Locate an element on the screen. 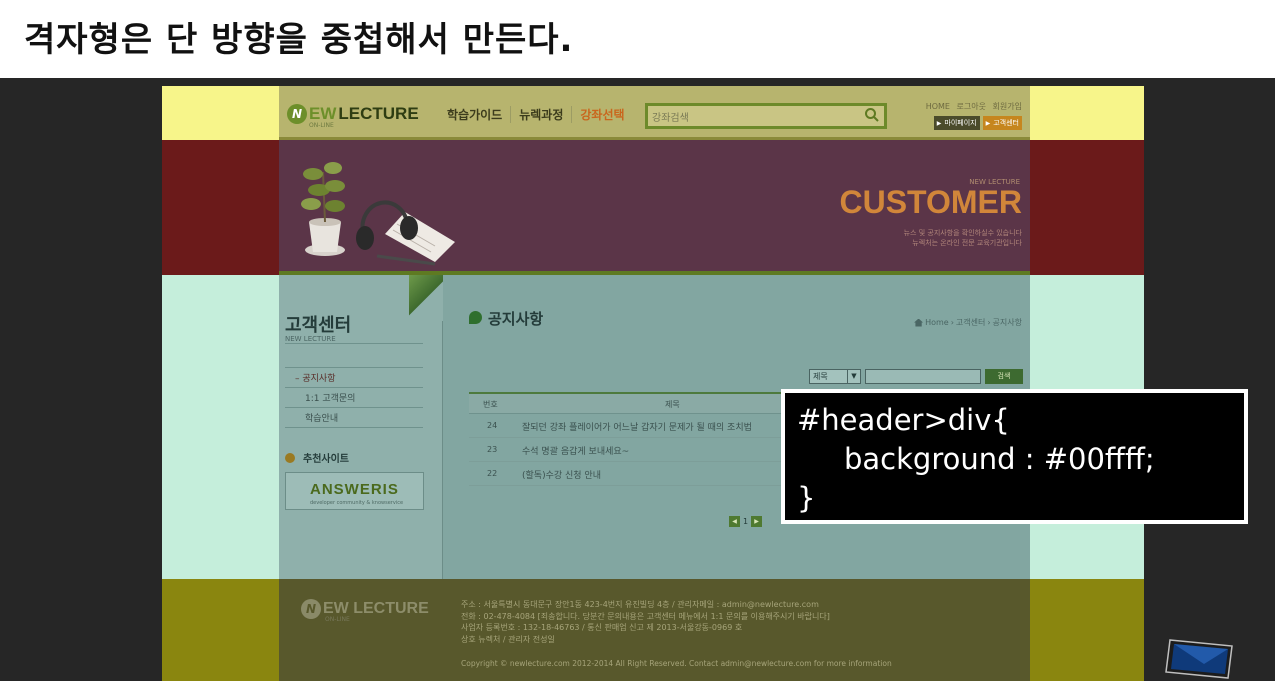 Image resolution: width=1275 pixels, height=681 pixels. main-nav: 학습가이드 뉴렉과정 강좌선택 is located at coordinates (536, 114).